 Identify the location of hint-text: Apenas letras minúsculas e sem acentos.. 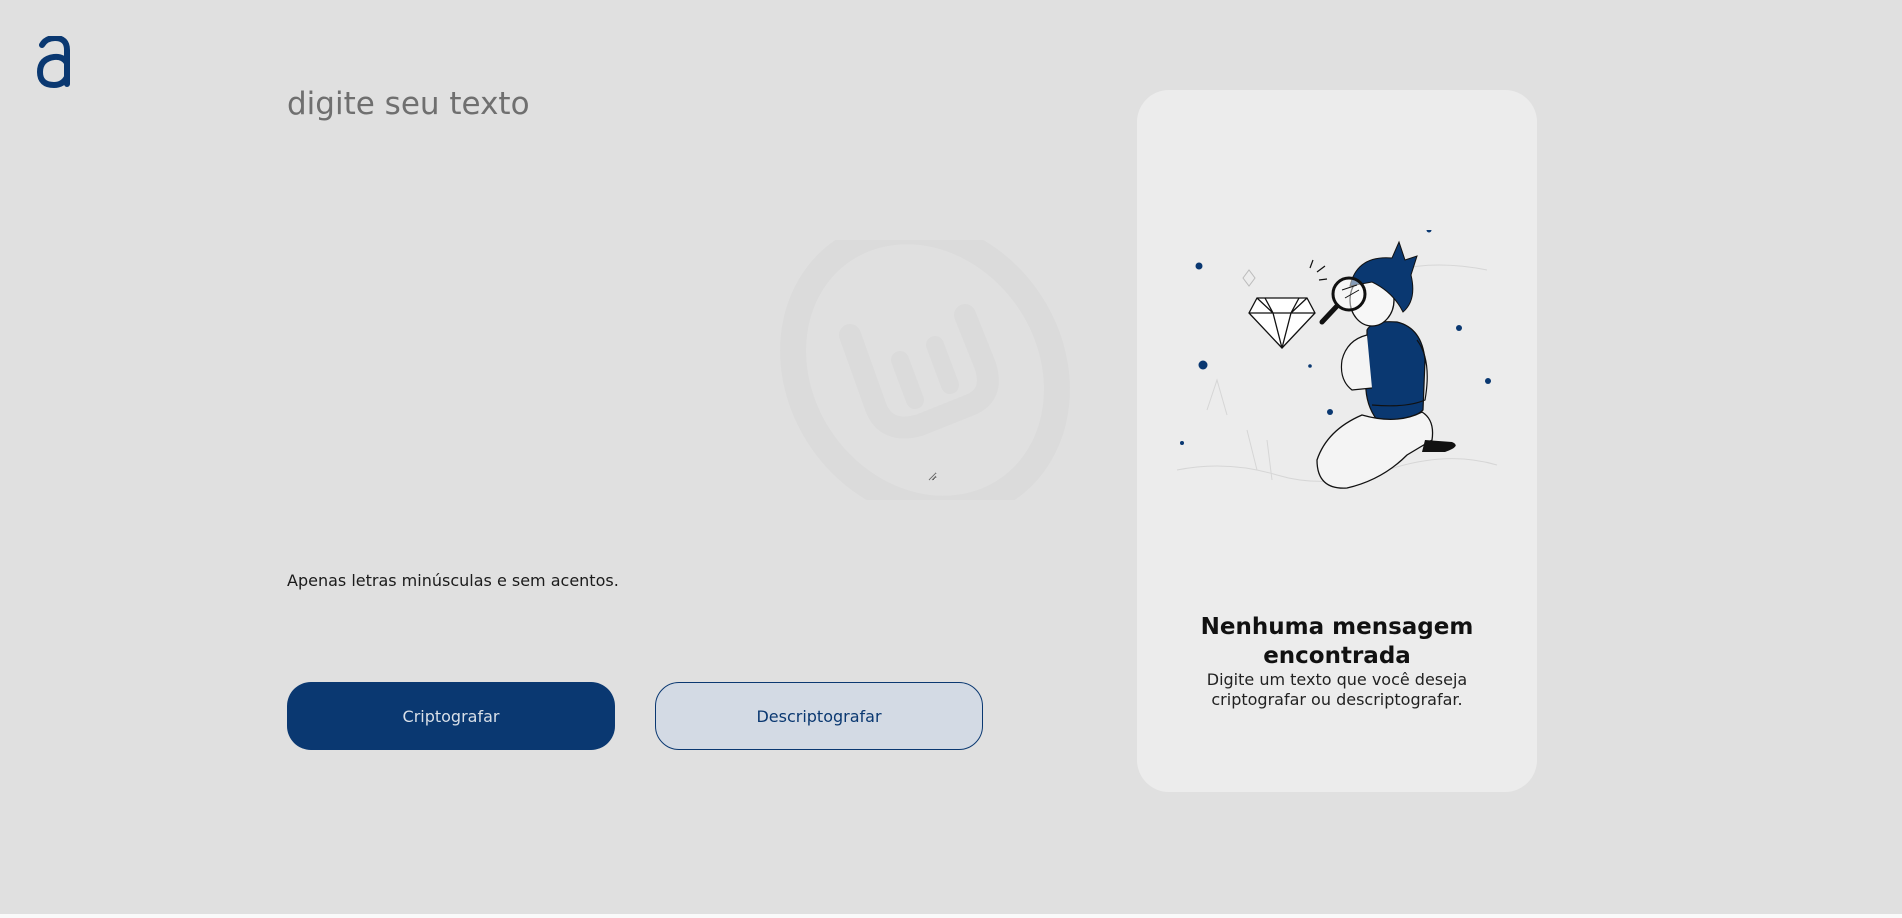
(453, 580).